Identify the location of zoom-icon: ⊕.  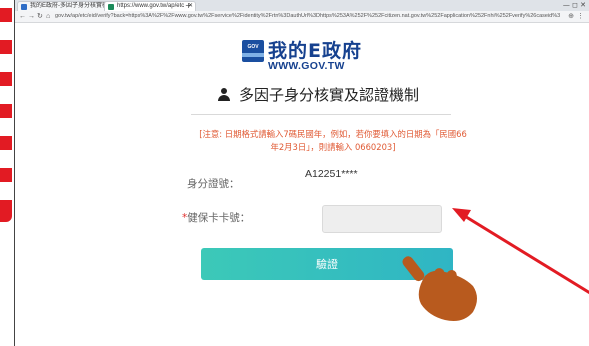
(571, 16).